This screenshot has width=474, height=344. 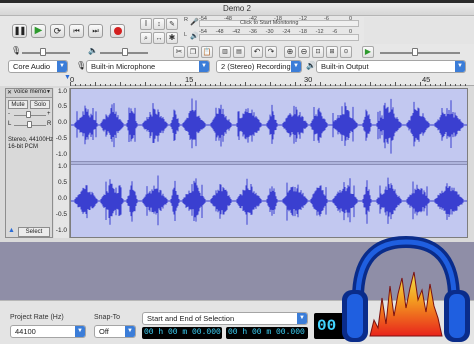 I want to click on selection-start-time: 00 h 00 m 00.000 s, so click(x=182, y=333).